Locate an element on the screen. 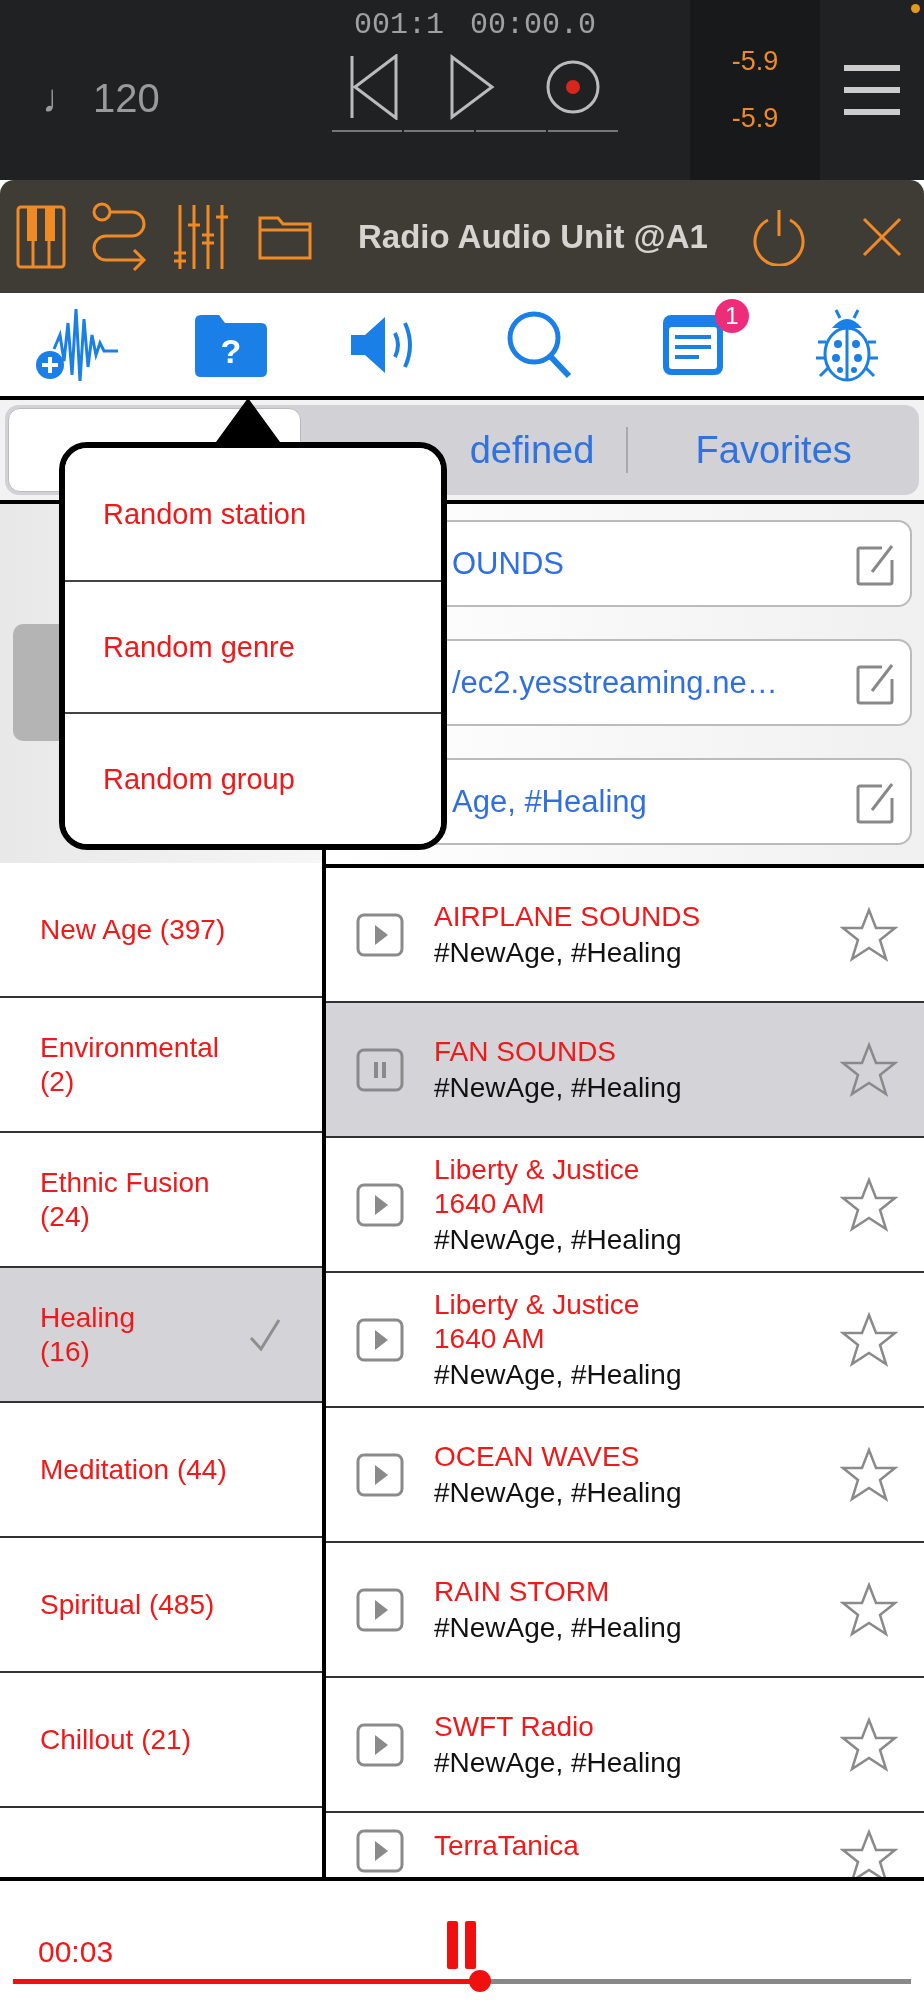 This screenshot has width=924, height=2000. station-title: RAIN STORM is located at coordinates (522, 1591).